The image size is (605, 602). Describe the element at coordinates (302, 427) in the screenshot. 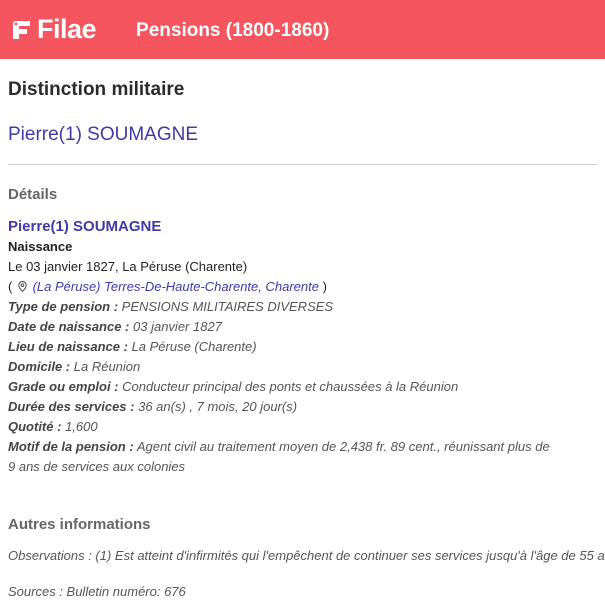

I see `field-quotite: Quotité : 1,600` at that location.